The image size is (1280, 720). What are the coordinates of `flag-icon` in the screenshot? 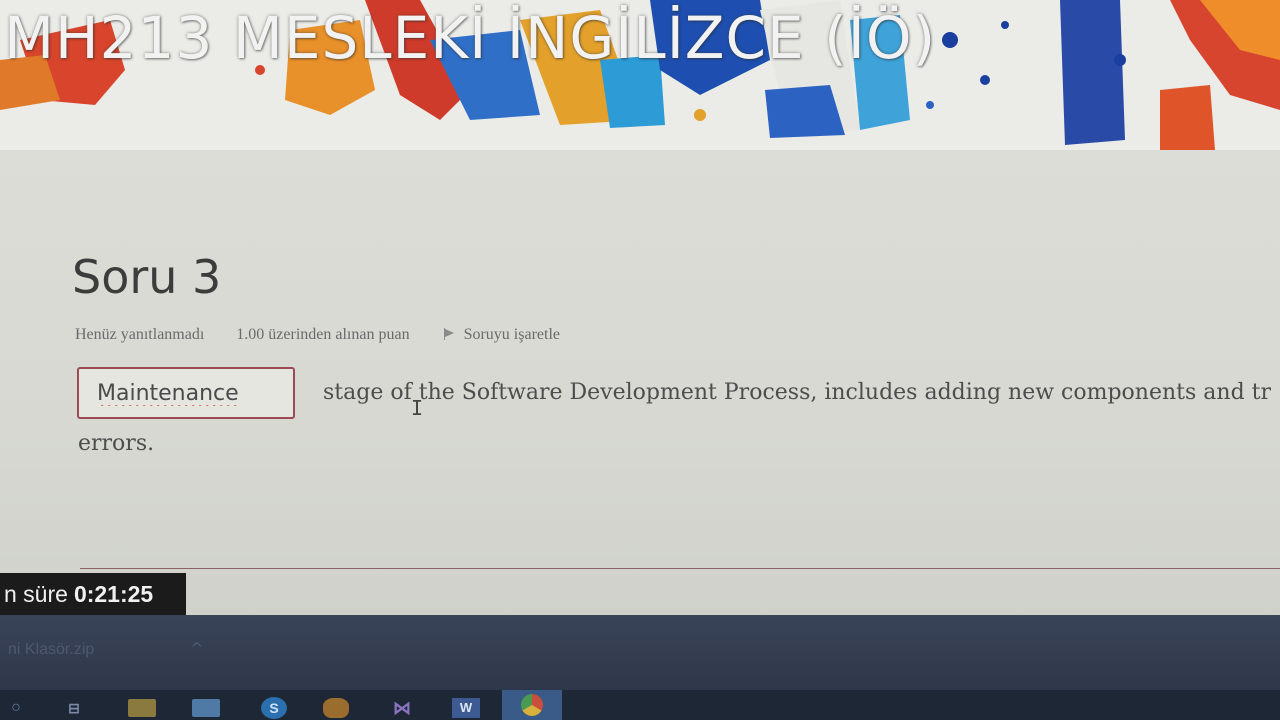 It's located at (449, 334).